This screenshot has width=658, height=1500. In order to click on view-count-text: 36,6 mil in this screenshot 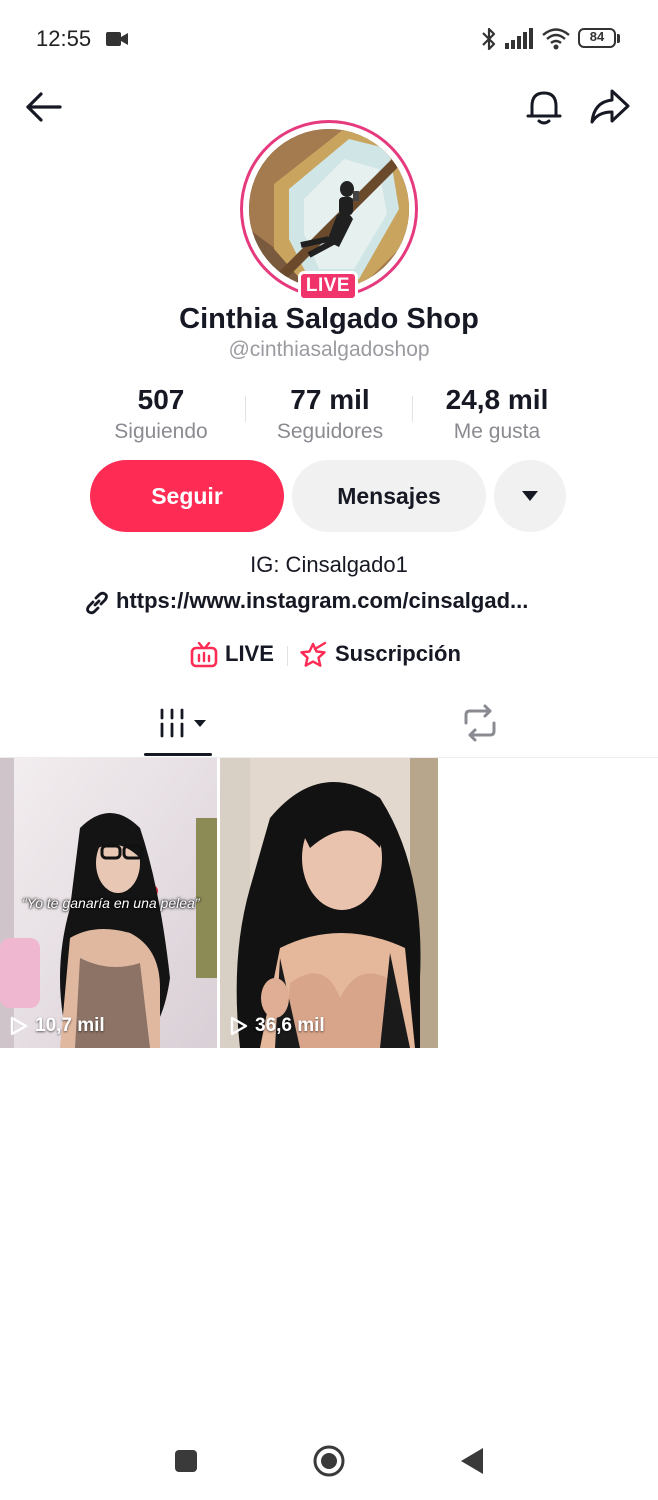, I will do `click(290, 1025)`.